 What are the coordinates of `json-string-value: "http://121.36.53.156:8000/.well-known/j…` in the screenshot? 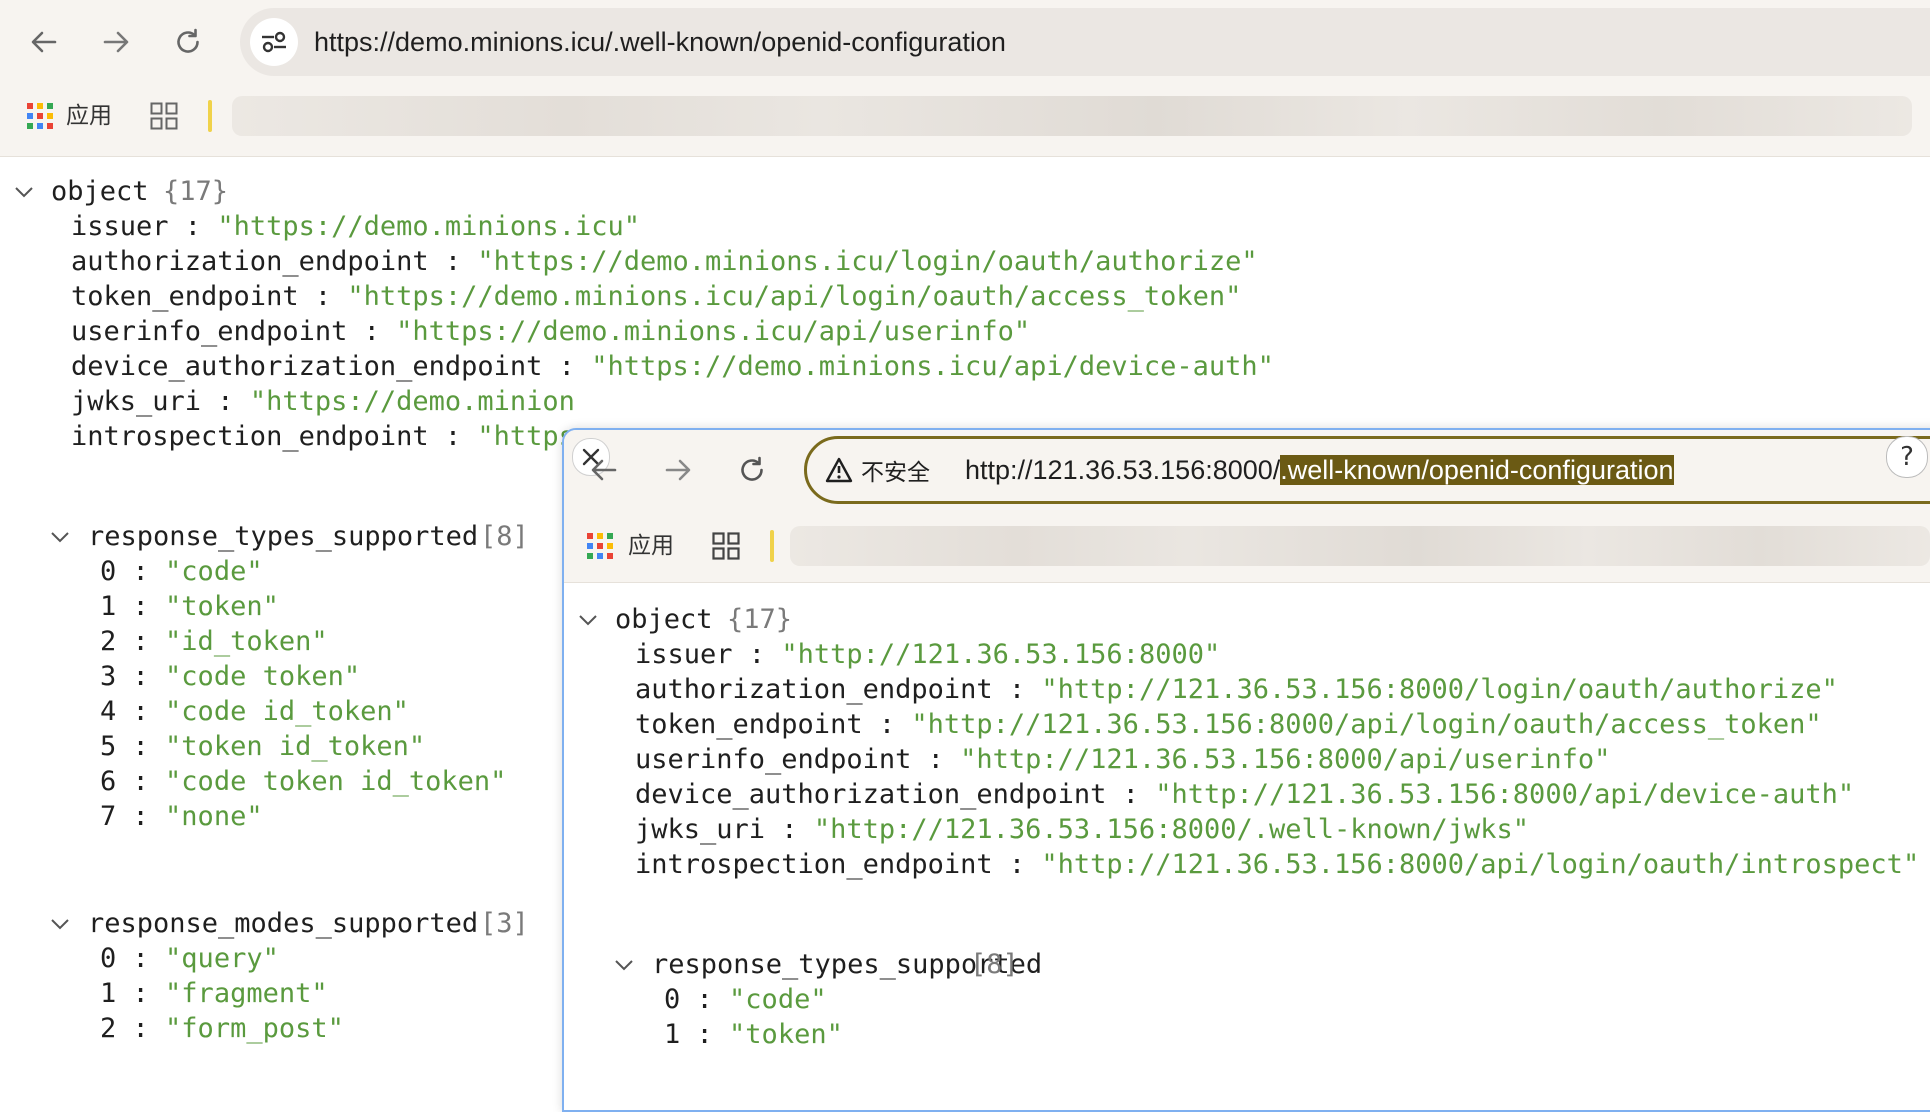 It's located at (1171, 829).